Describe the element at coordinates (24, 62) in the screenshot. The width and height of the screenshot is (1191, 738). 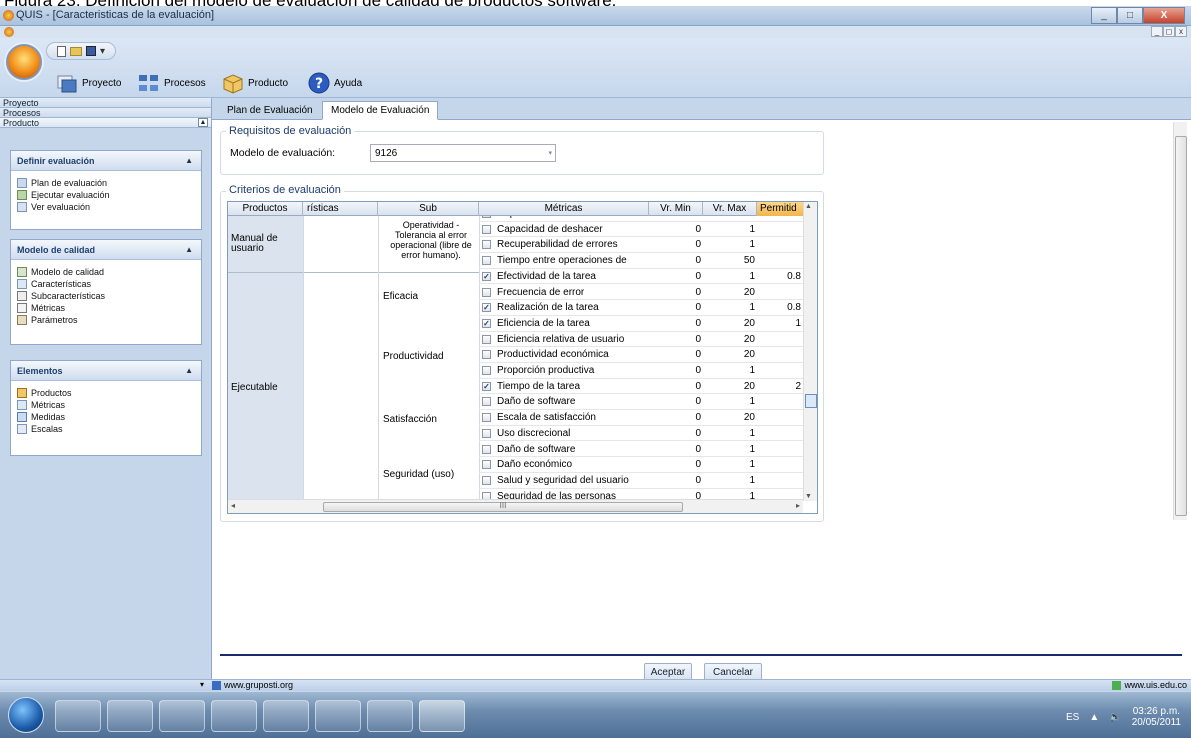
I see `application-orb-button` at that location.